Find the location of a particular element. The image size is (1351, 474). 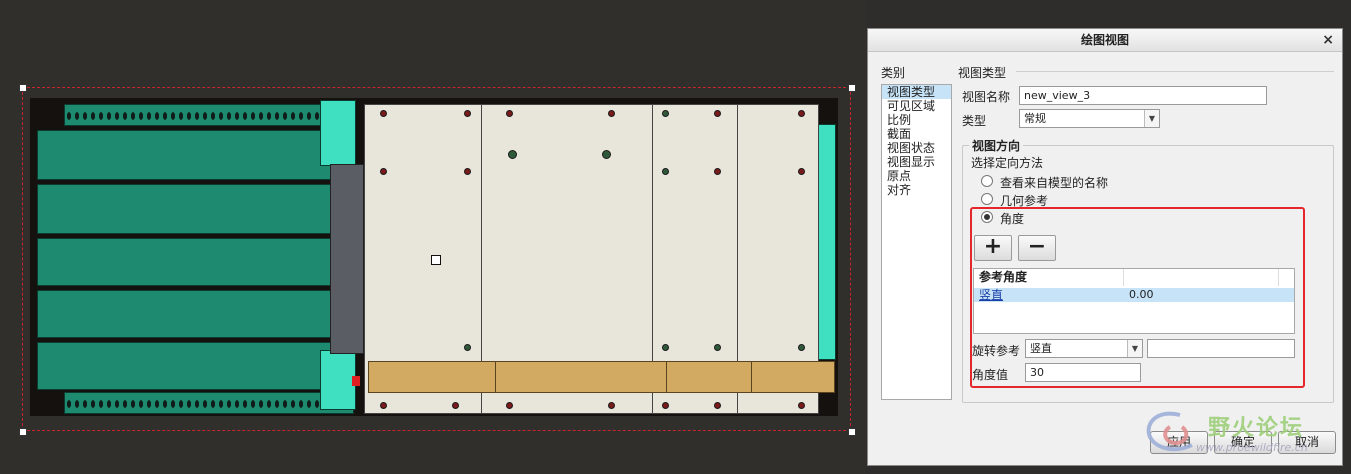

category-item-view-state: 视图状态 is located at coordinates (916, 148).